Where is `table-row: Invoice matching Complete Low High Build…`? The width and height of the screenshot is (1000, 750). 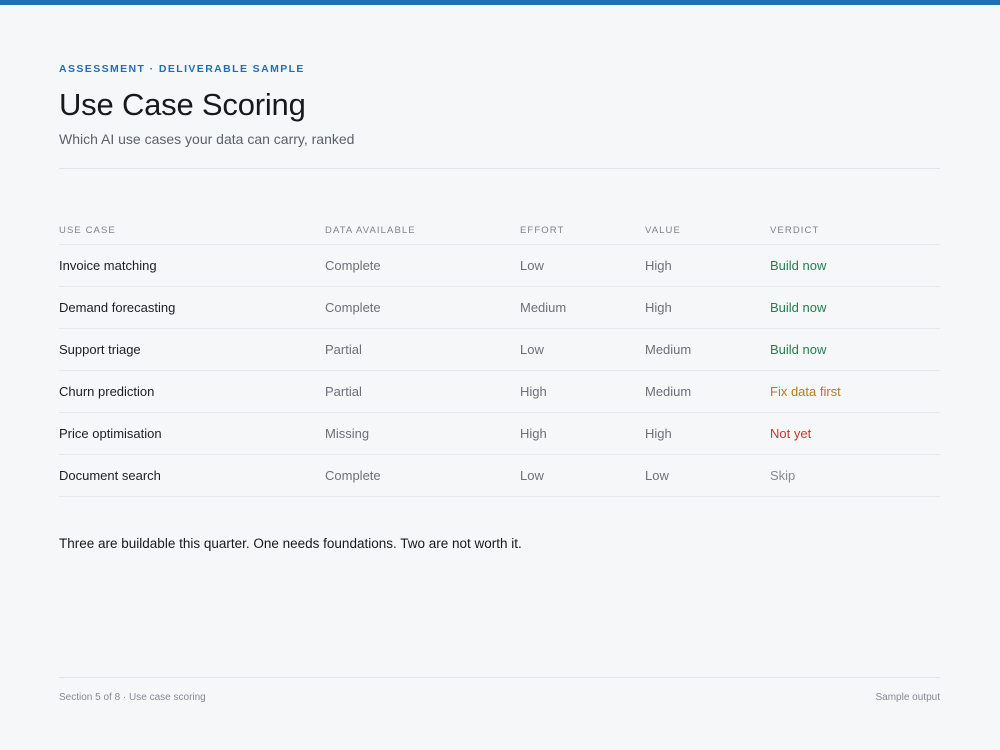
table-row: Invoice matching Complete Low High Build… is located at coordinates (499, 266).